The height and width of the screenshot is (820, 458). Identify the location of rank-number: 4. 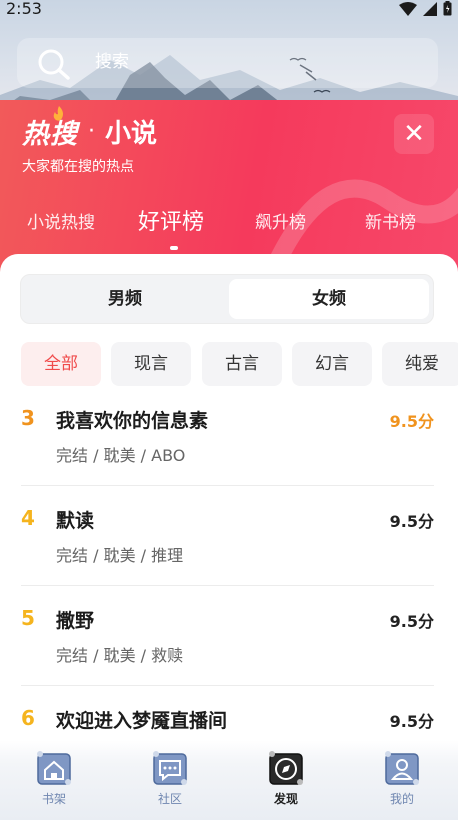
(28, 518).